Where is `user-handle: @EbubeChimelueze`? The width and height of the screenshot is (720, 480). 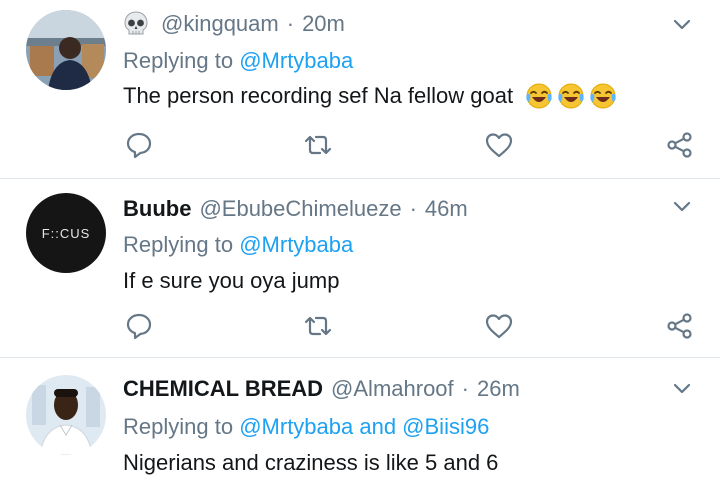 user-handle: @EbubeChimelueze is located at coordinates (300, 209).